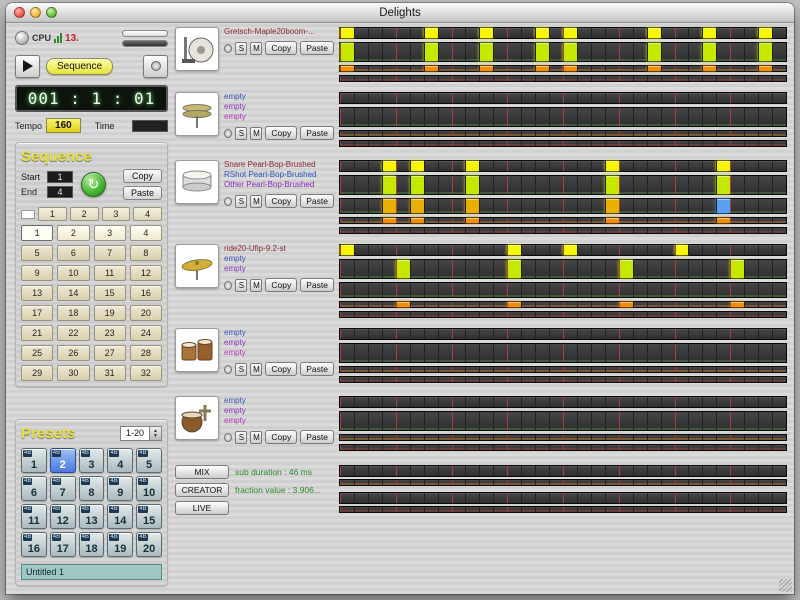 This screenshot has width=800, height=600. I want to click on preset-button: 4B 4, so click(120, 460).